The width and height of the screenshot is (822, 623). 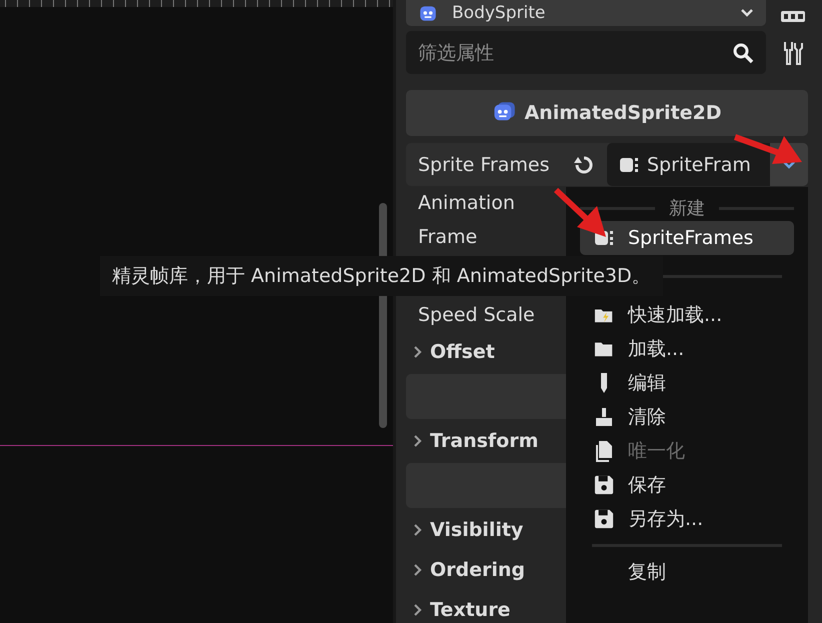 What do you see at coordinates (476, 315) in the screenshot?
I see `property-label: Speed Scale` at bounding box center [476, 315].